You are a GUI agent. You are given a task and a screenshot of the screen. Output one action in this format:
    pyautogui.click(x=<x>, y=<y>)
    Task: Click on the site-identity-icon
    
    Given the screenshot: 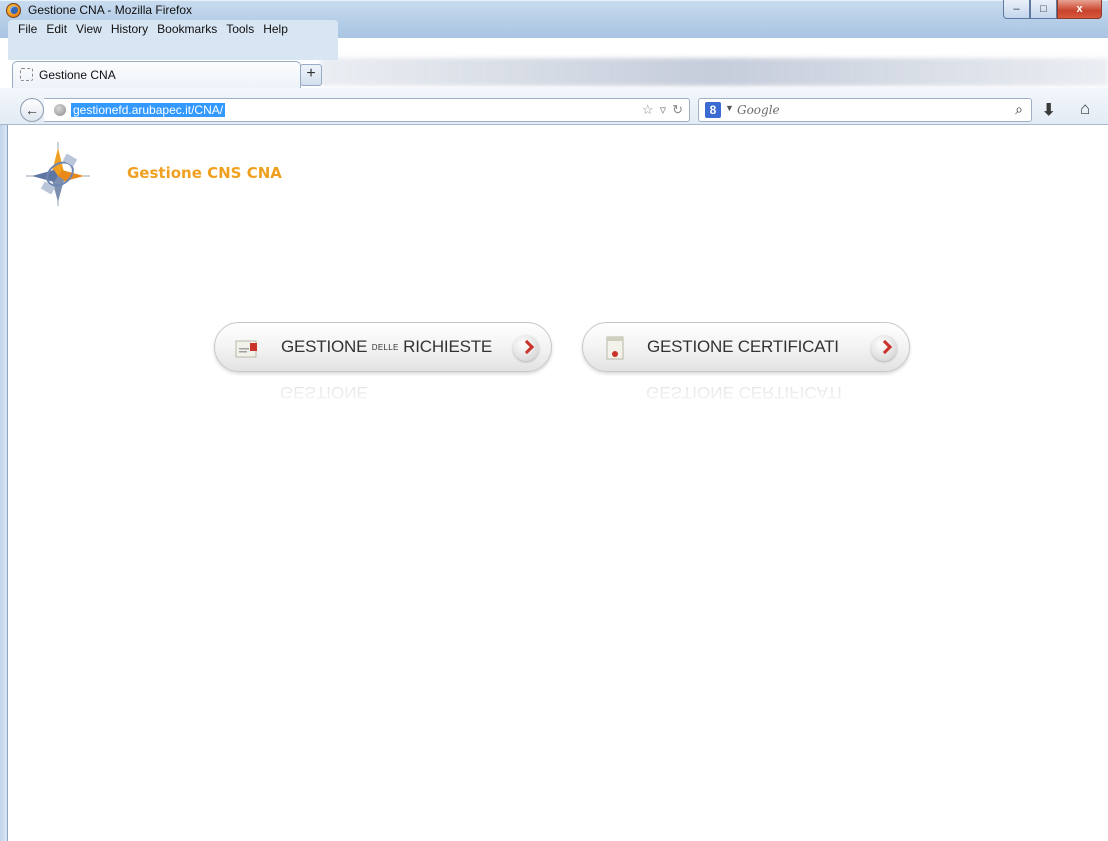 What is the action you would take?
    pyautogui.click(x=60, y=110)
    